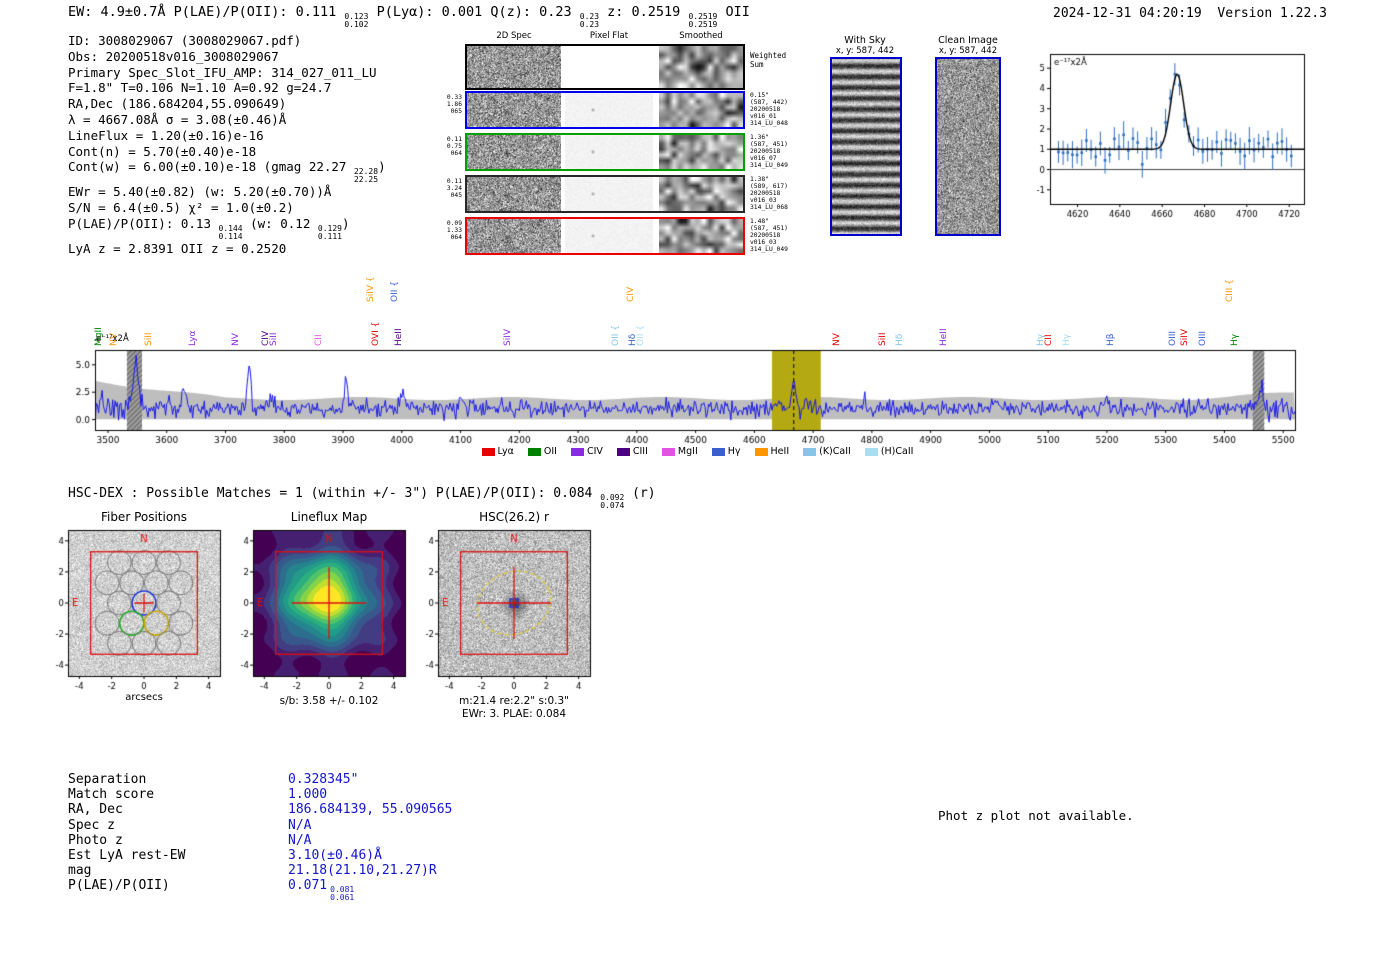  Describe the element at coordinates (865, 51) in the screenshot. I see `with-sky-coords: x, y: 587, 442` at that location.